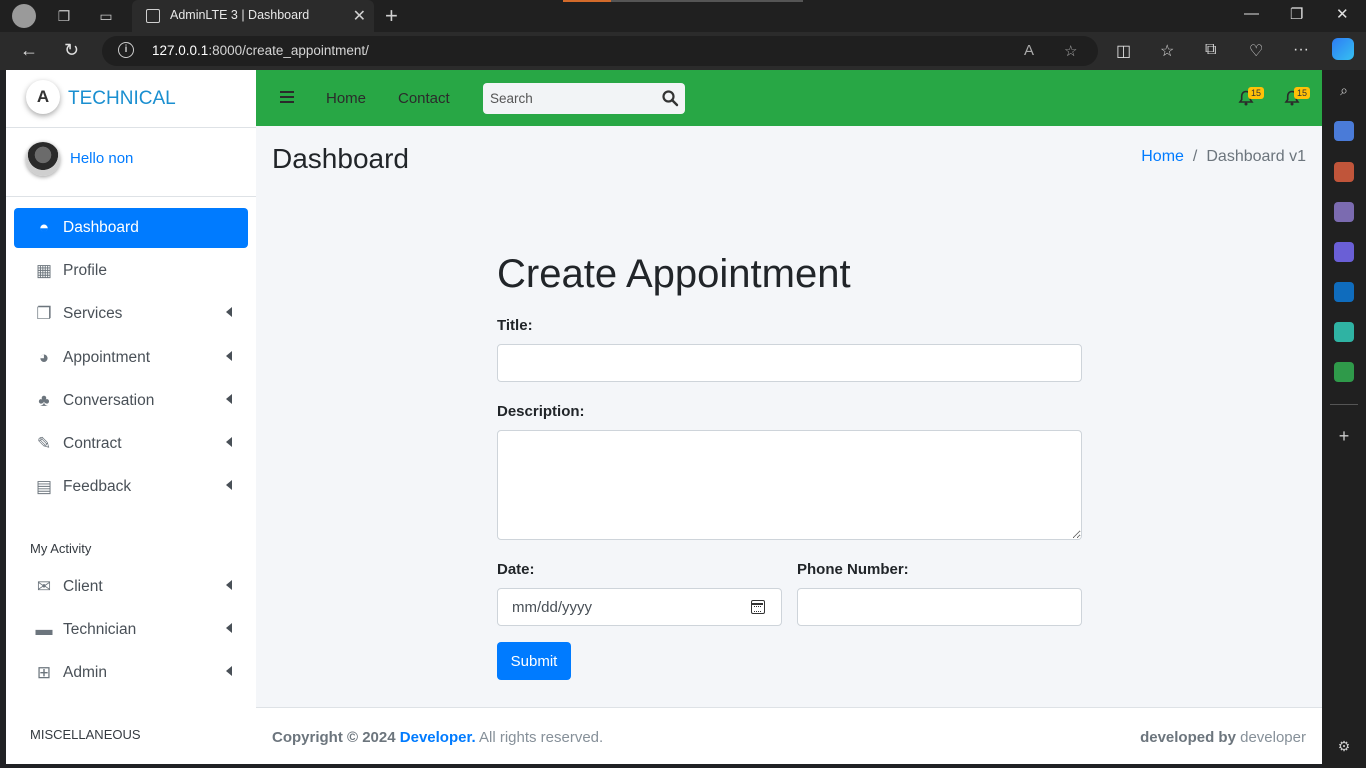 This screenshot has height=768, width=1366. I want to click on extensions-icon: ♡, so click(1256, 51).